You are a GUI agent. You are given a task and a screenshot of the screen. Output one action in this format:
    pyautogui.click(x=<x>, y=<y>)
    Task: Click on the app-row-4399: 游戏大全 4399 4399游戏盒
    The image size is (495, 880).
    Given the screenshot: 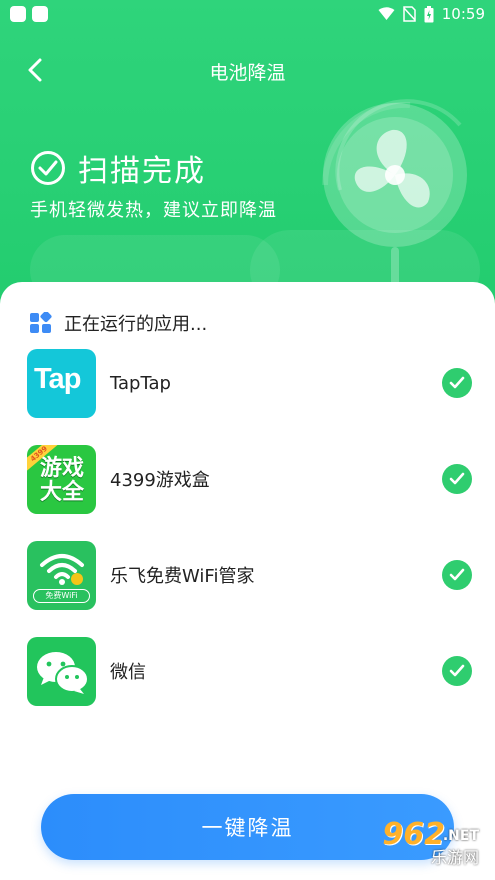 What is the action you would take?
    pyautogui.click(x=249, y=479)
    